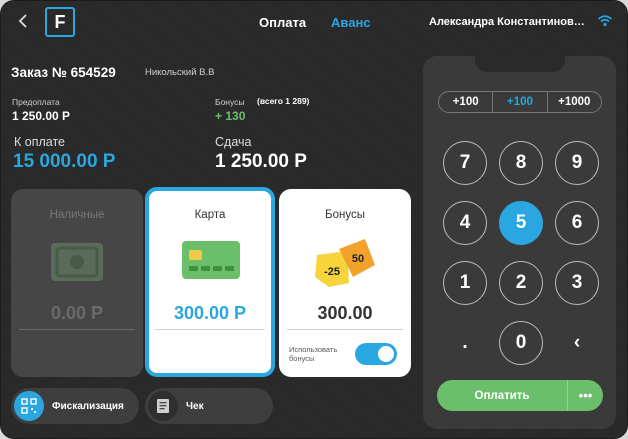  I want to click on key-backspace: ‹, so click(577, 343).